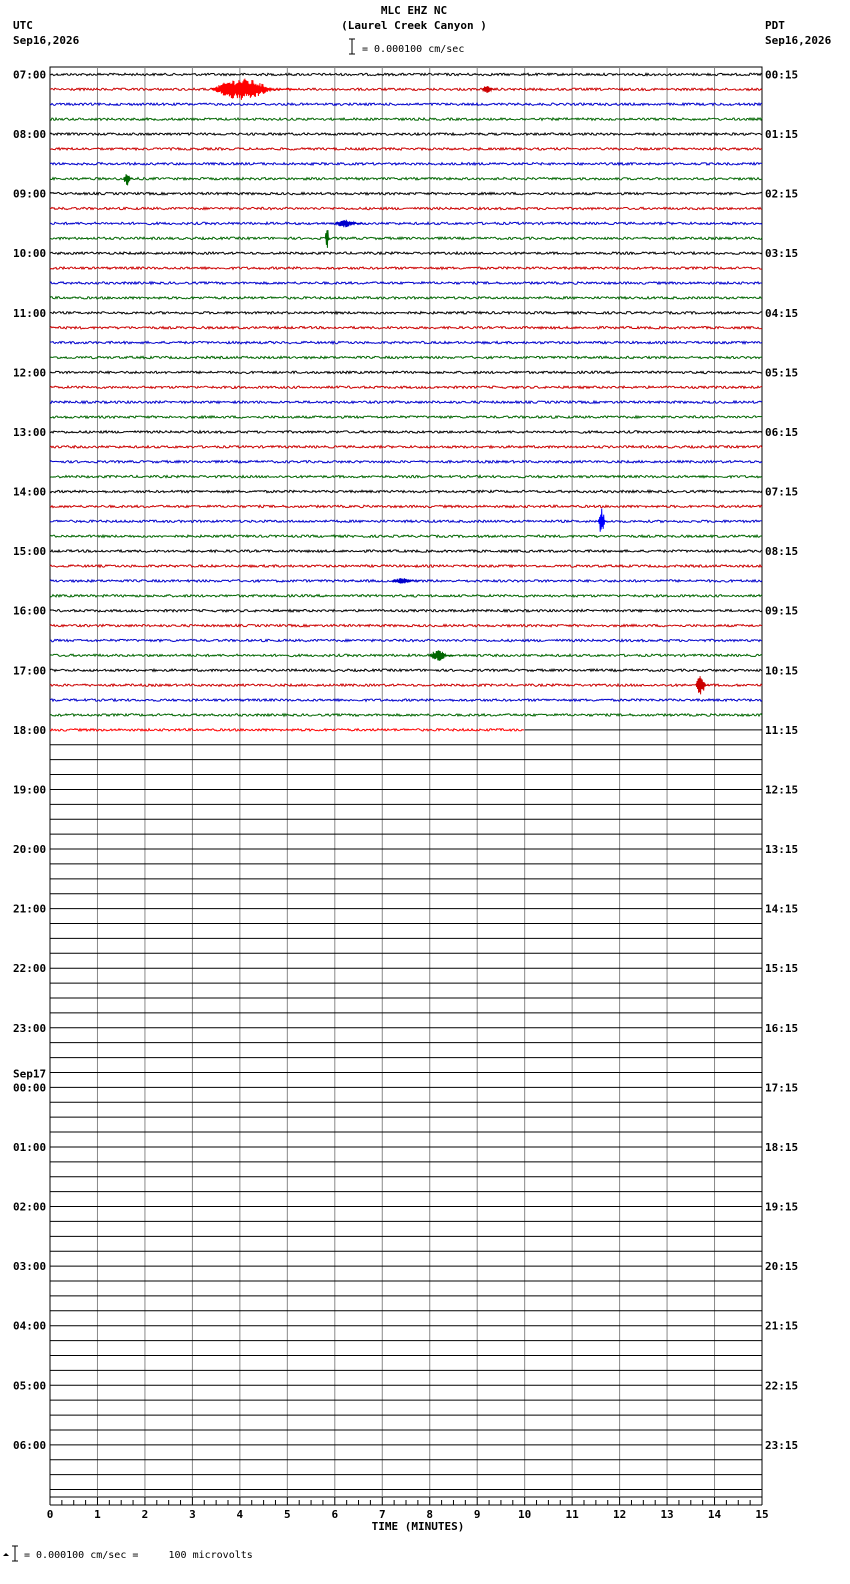 This screenshot has height=1584, width=850. I want to click on x-tick-label: 12, so click(619, 1514).